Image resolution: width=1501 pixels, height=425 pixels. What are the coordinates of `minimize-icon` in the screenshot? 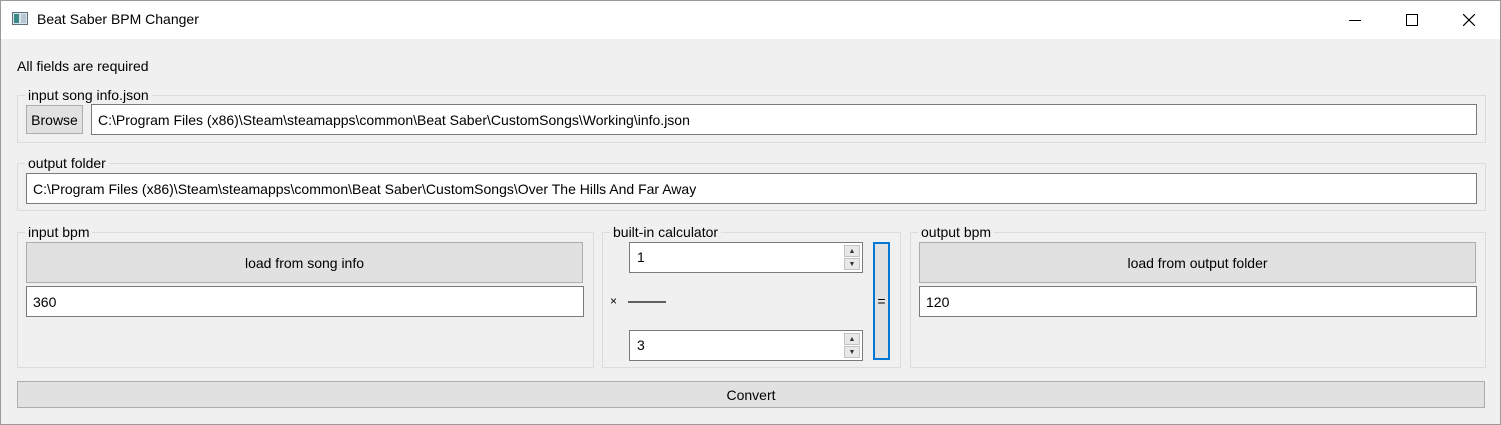 It's located at (1355, 20).